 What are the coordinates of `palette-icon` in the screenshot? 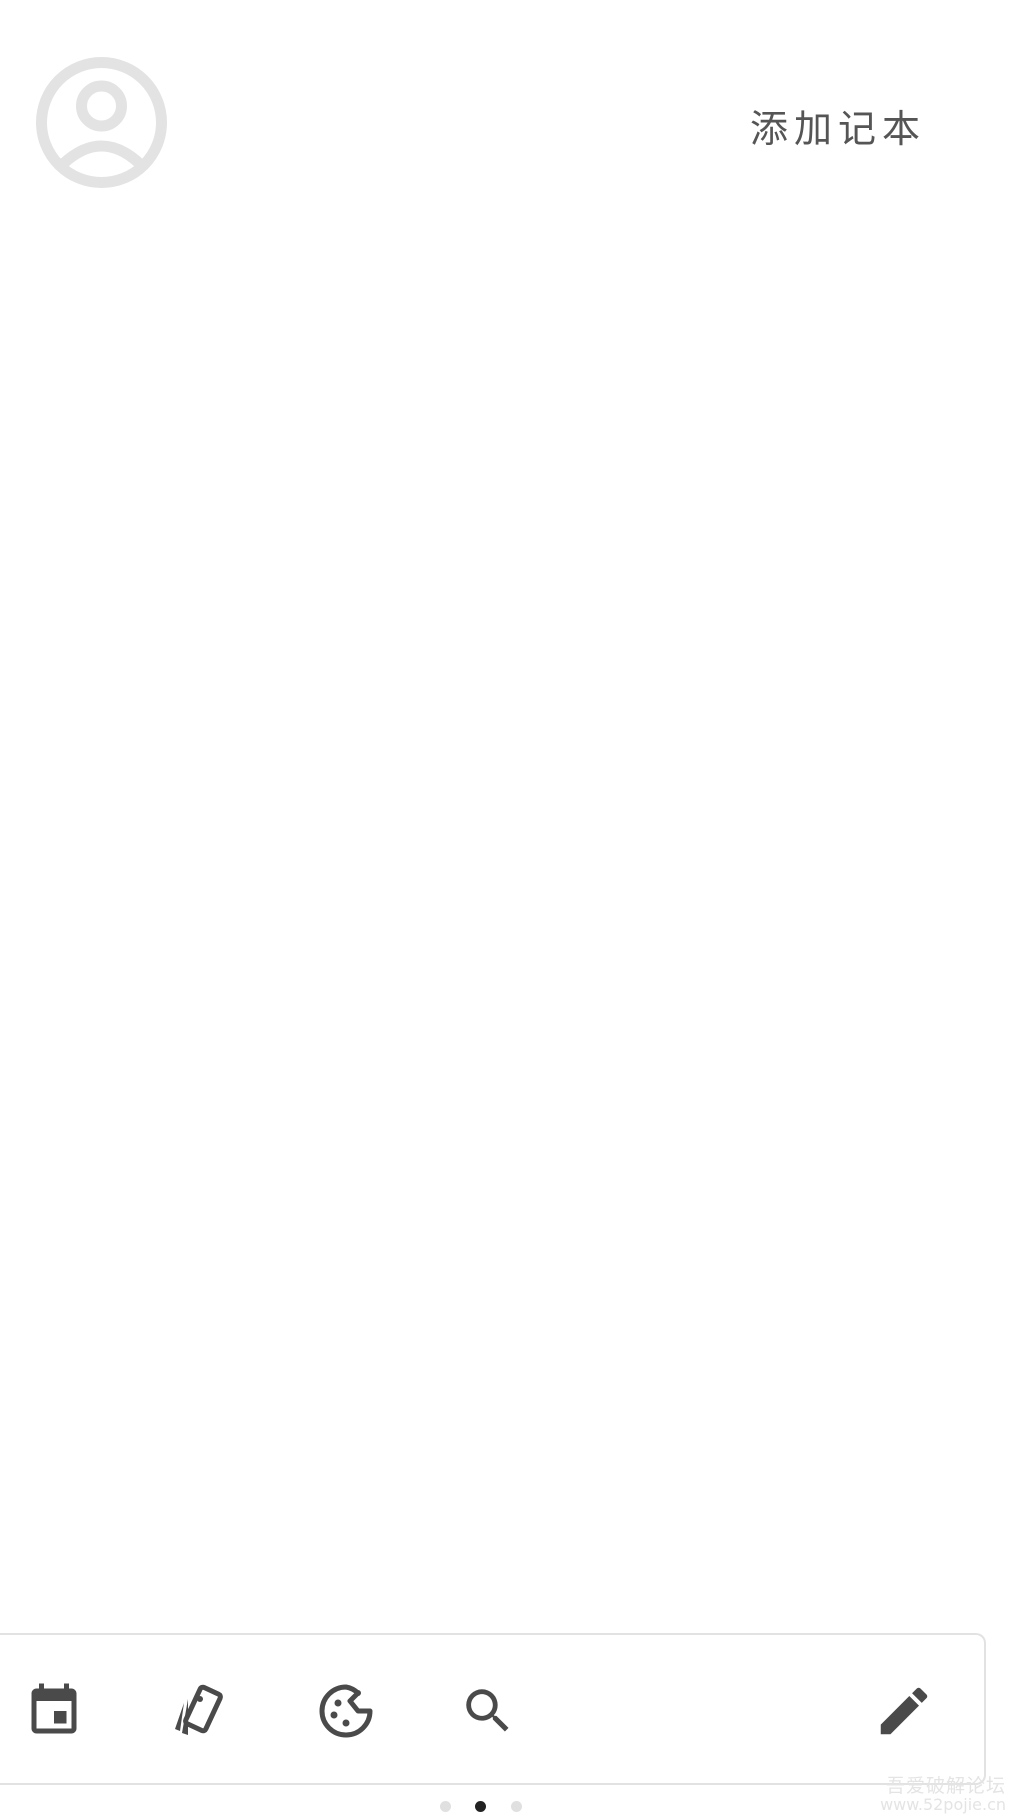 It's located at (346, 1711).